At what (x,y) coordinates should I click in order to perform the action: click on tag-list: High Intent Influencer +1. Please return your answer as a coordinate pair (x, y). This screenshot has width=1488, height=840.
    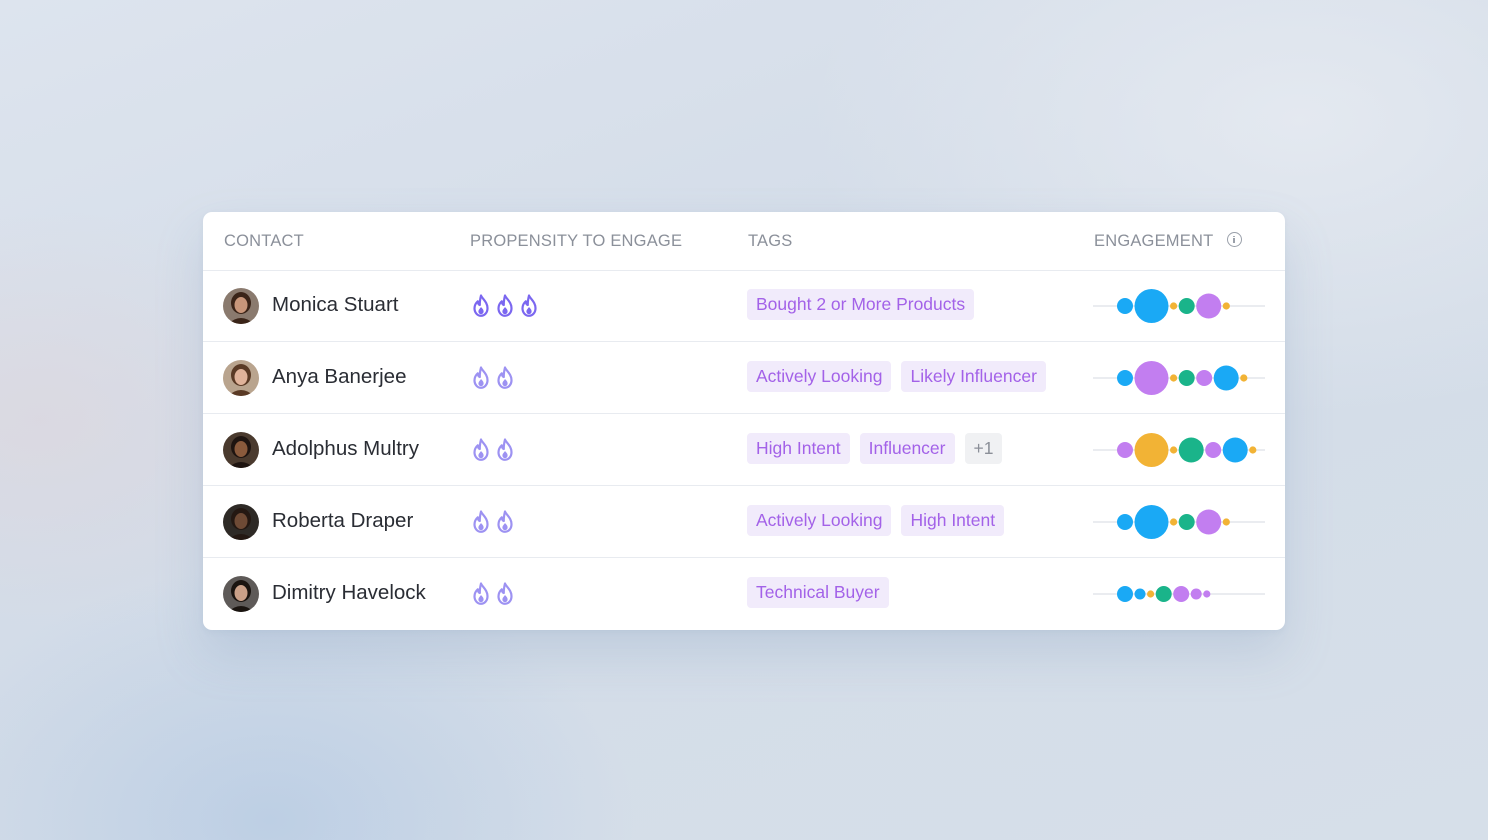
    Looking at the image, I should click on (875, 449).